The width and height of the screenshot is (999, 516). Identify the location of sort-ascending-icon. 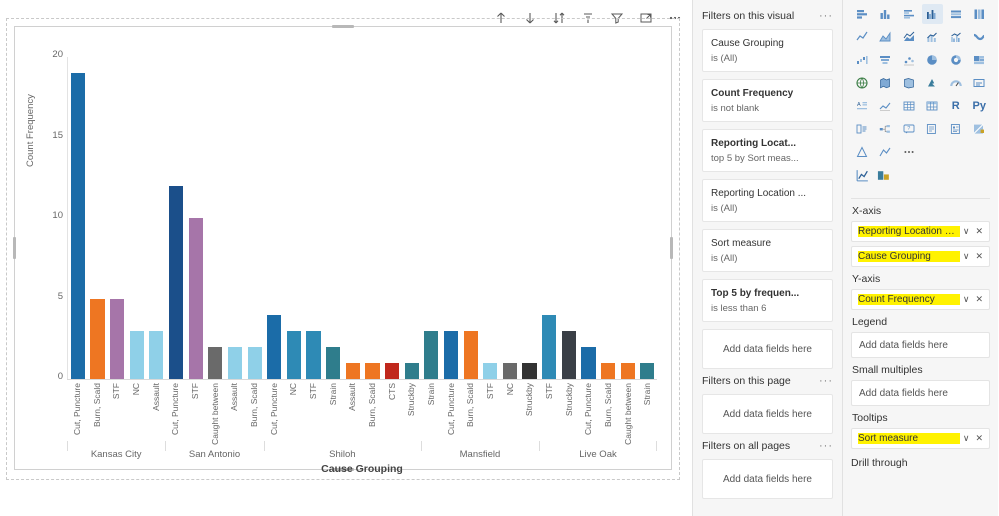
(500, 17).